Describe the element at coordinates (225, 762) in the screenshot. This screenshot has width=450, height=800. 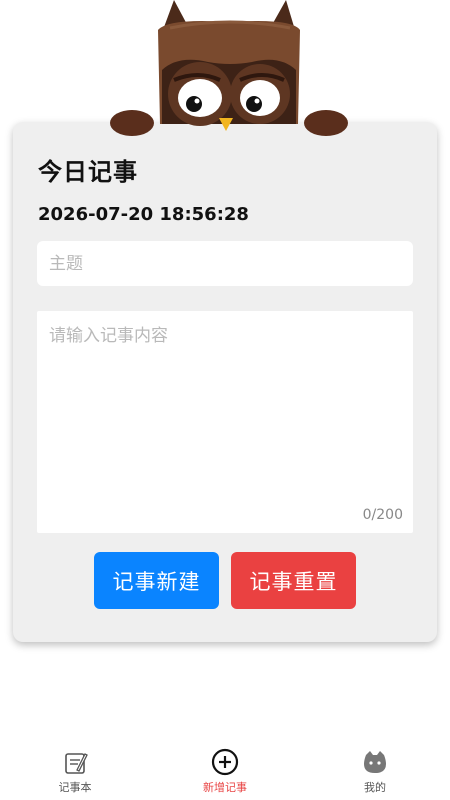
I see `plus-circle-icon` at that location.